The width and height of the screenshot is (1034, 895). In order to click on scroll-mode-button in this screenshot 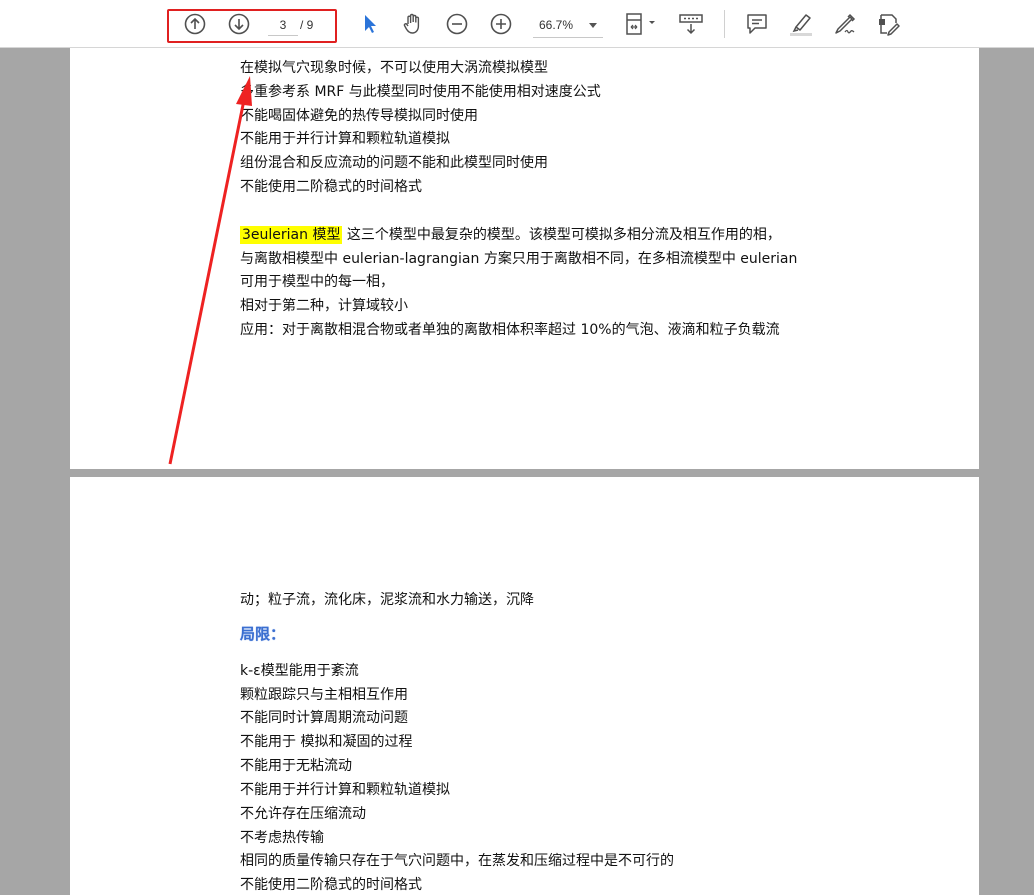, I will do `click(691, 24)`.